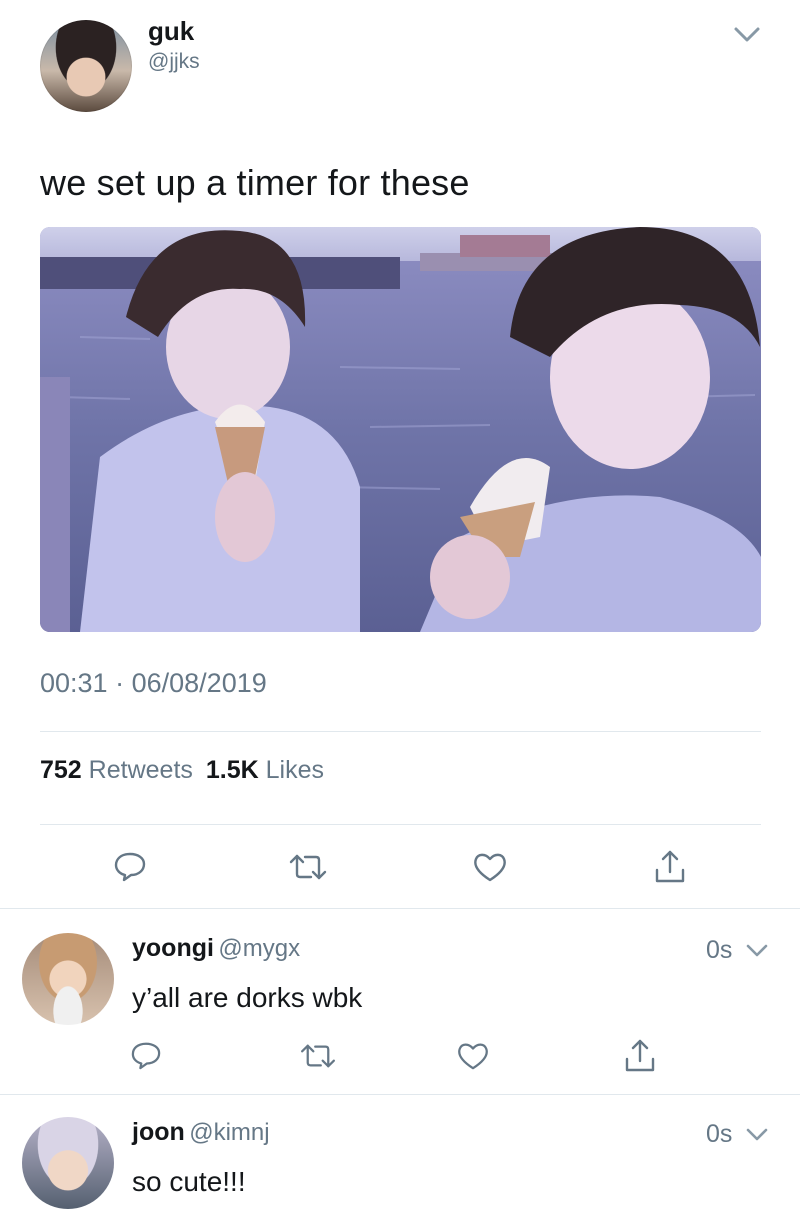  I want to click on reply-handle: @mygx, so click(259, 948).